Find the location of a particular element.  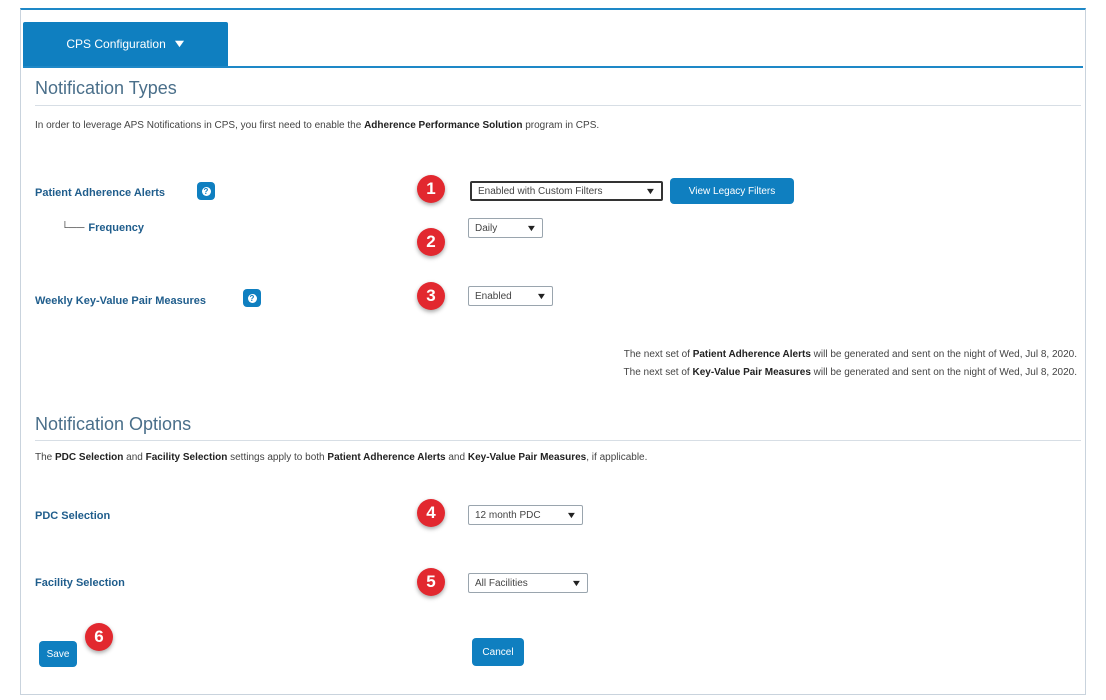

frequency-select: Daily ▼ is located at coordinates (505, 228).